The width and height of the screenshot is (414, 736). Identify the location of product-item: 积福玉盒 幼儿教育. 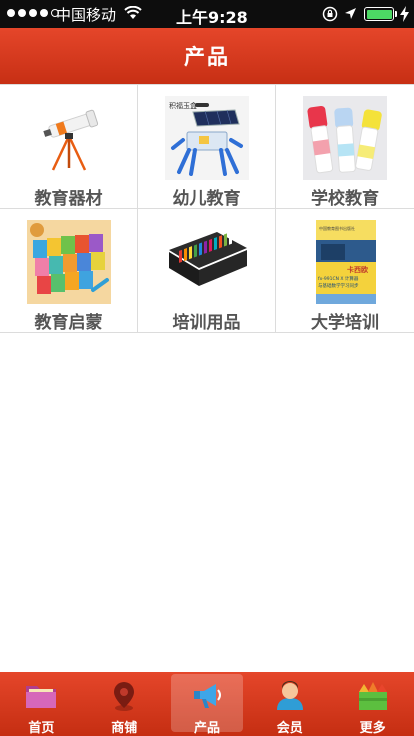
(207, 147).